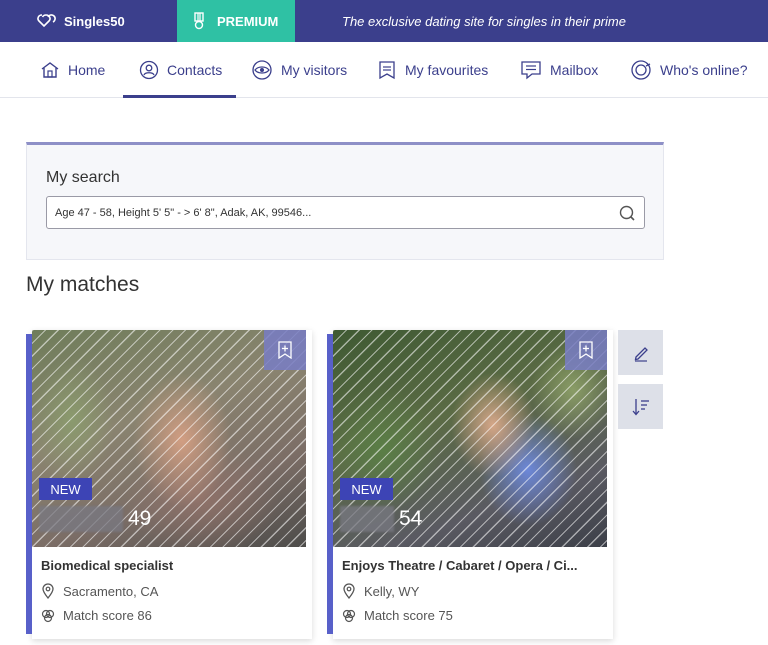  I want to click on main-nav: Home Contacts My visitors My favourites, so click(384, 70).